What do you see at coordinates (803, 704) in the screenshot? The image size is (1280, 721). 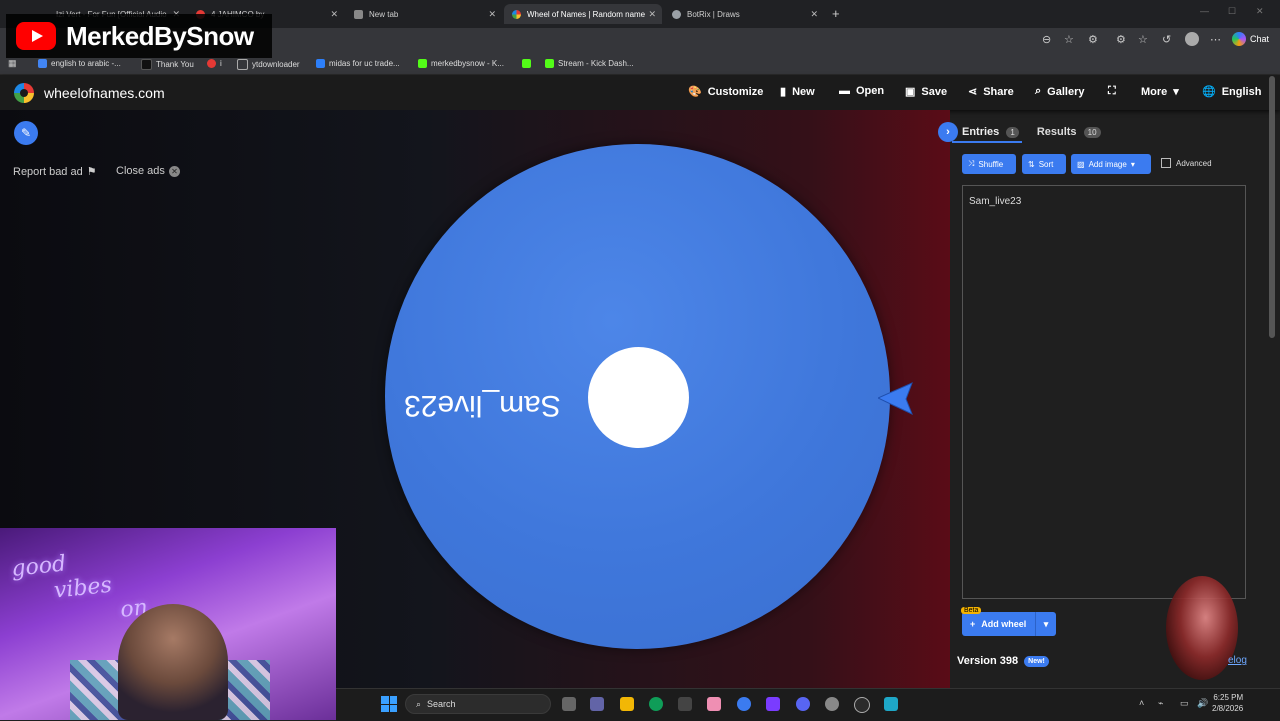 I see `discord-icon` at bounding box center [803, 704].